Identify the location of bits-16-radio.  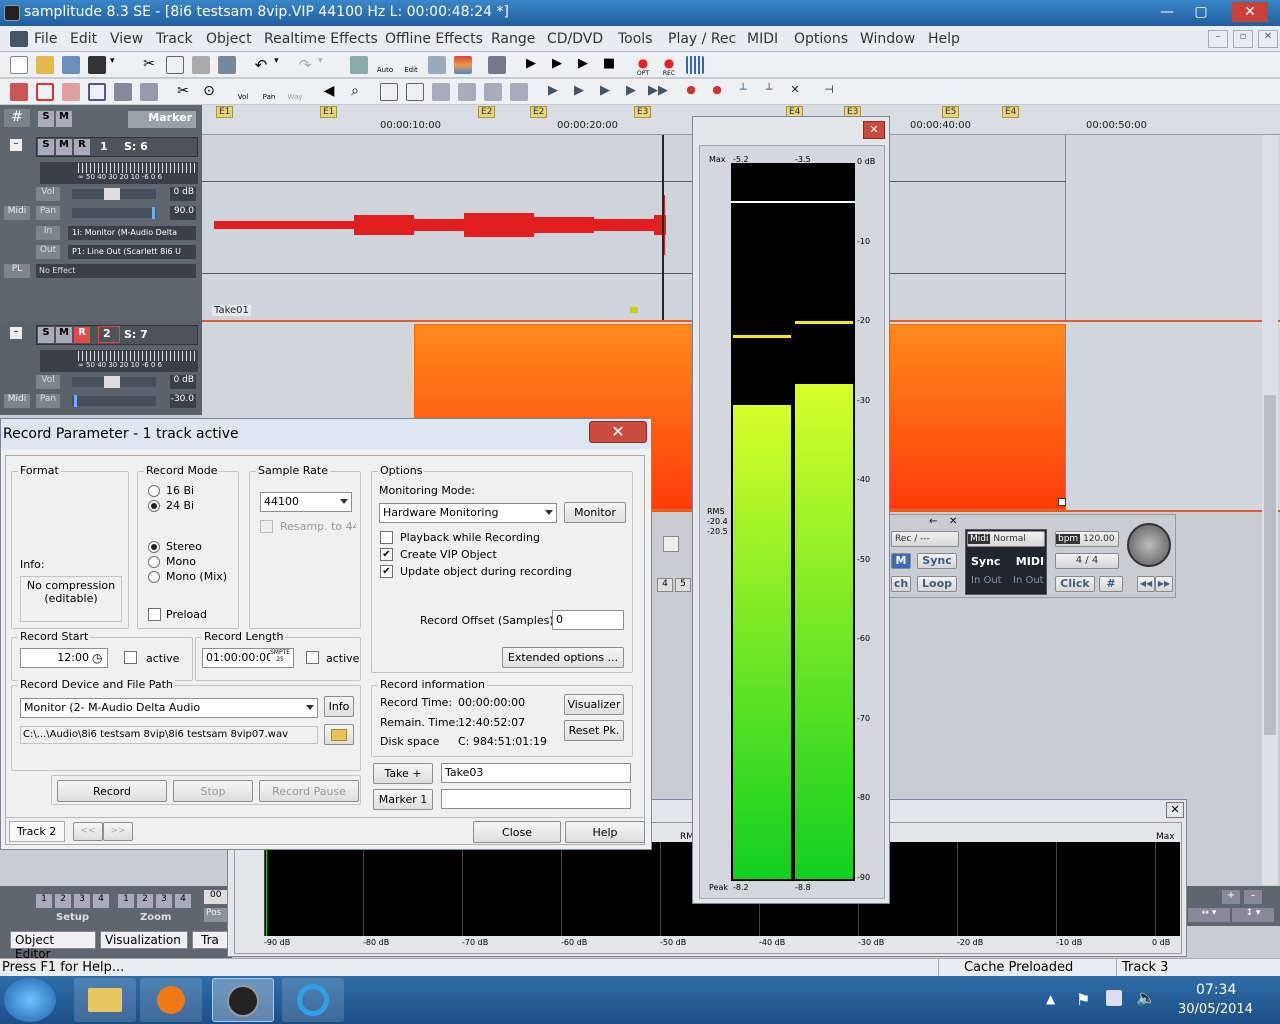
(154, 491).